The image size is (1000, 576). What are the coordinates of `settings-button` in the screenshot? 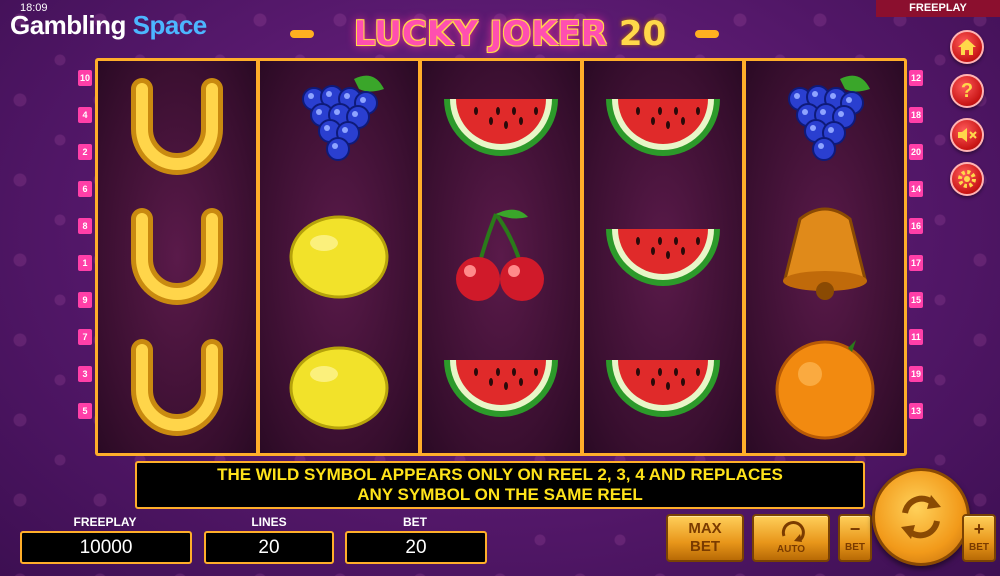 It's located at (967, 179).